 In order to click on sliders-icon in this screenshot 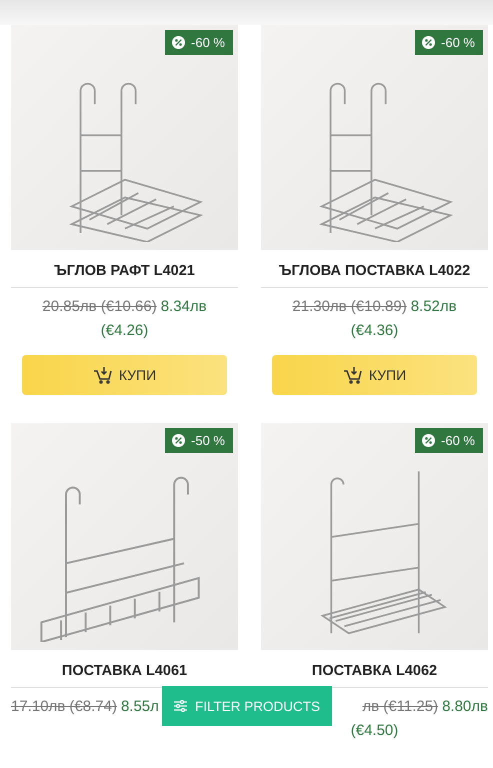, I will do `click(180, 706)`.